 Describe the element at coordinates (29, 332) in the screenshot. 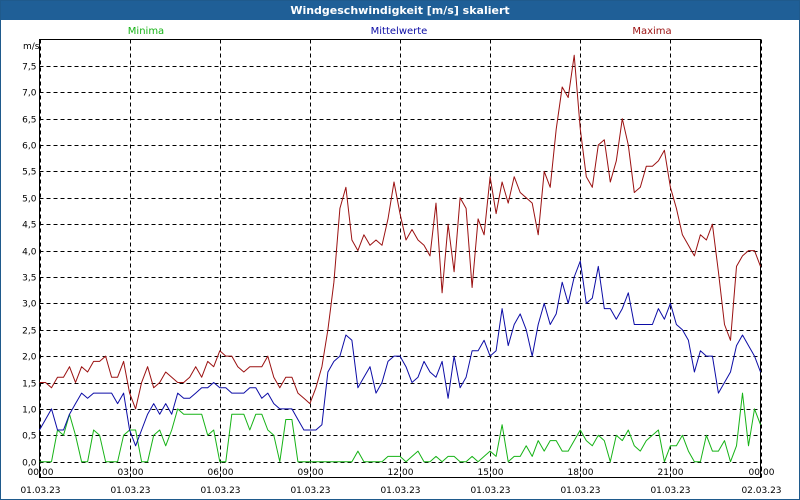

I see `y-tick-label: 2,5` at that location.